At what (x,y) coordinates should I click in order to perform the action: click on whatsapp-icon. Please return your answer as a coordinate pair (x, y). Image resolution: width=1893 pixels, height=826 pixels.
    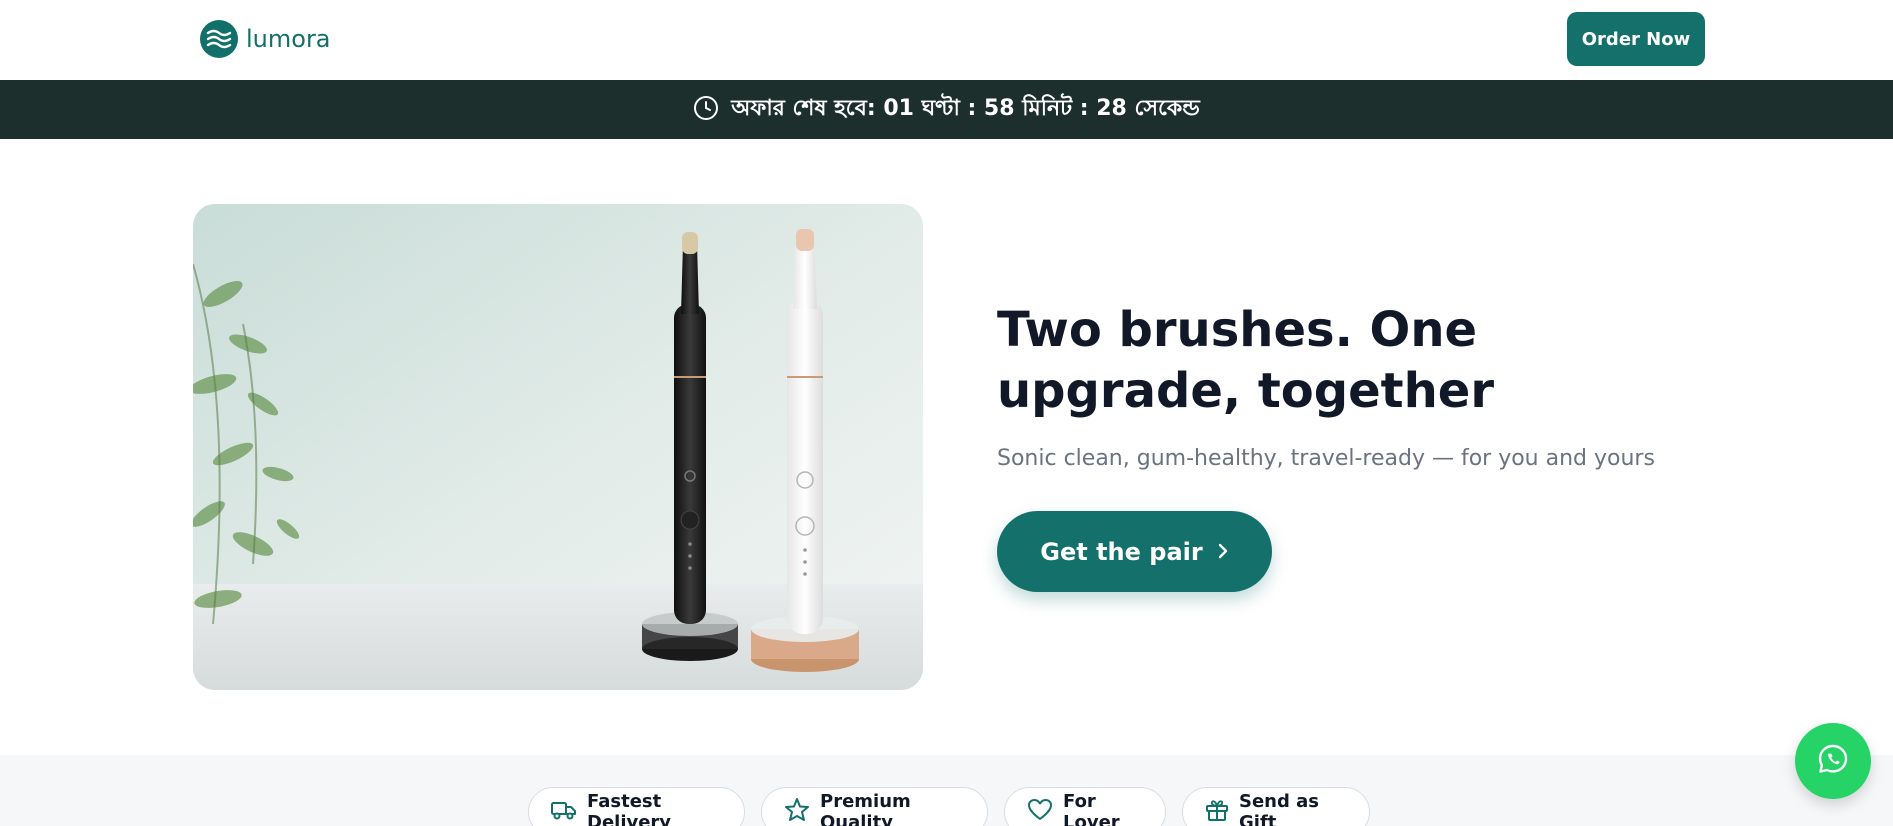
    Looking at the image, I should click on (1833, 761).